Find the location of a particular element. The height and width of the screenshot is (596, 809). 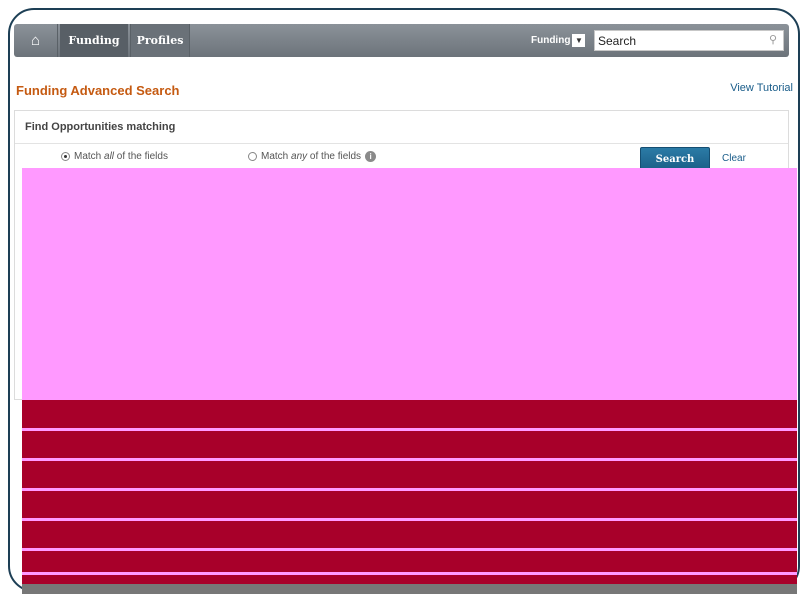

home-icon: ⌂ is located at coordinates (36, 40).